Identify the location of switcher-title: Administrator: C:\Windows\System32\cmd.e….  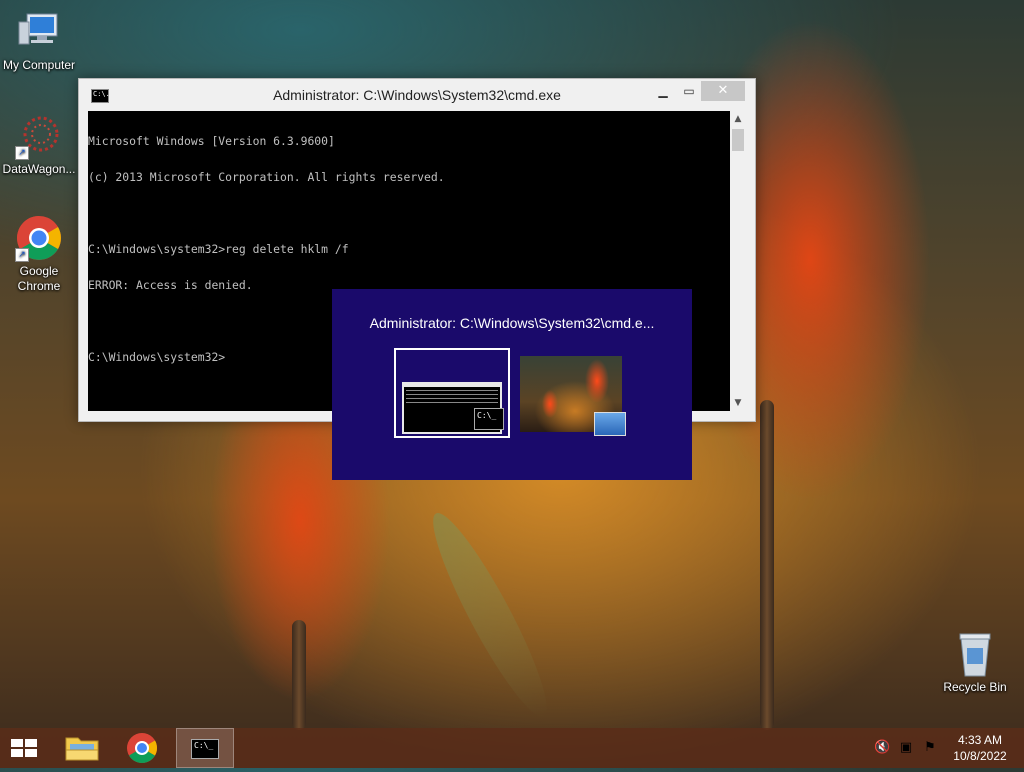
(512, 323).